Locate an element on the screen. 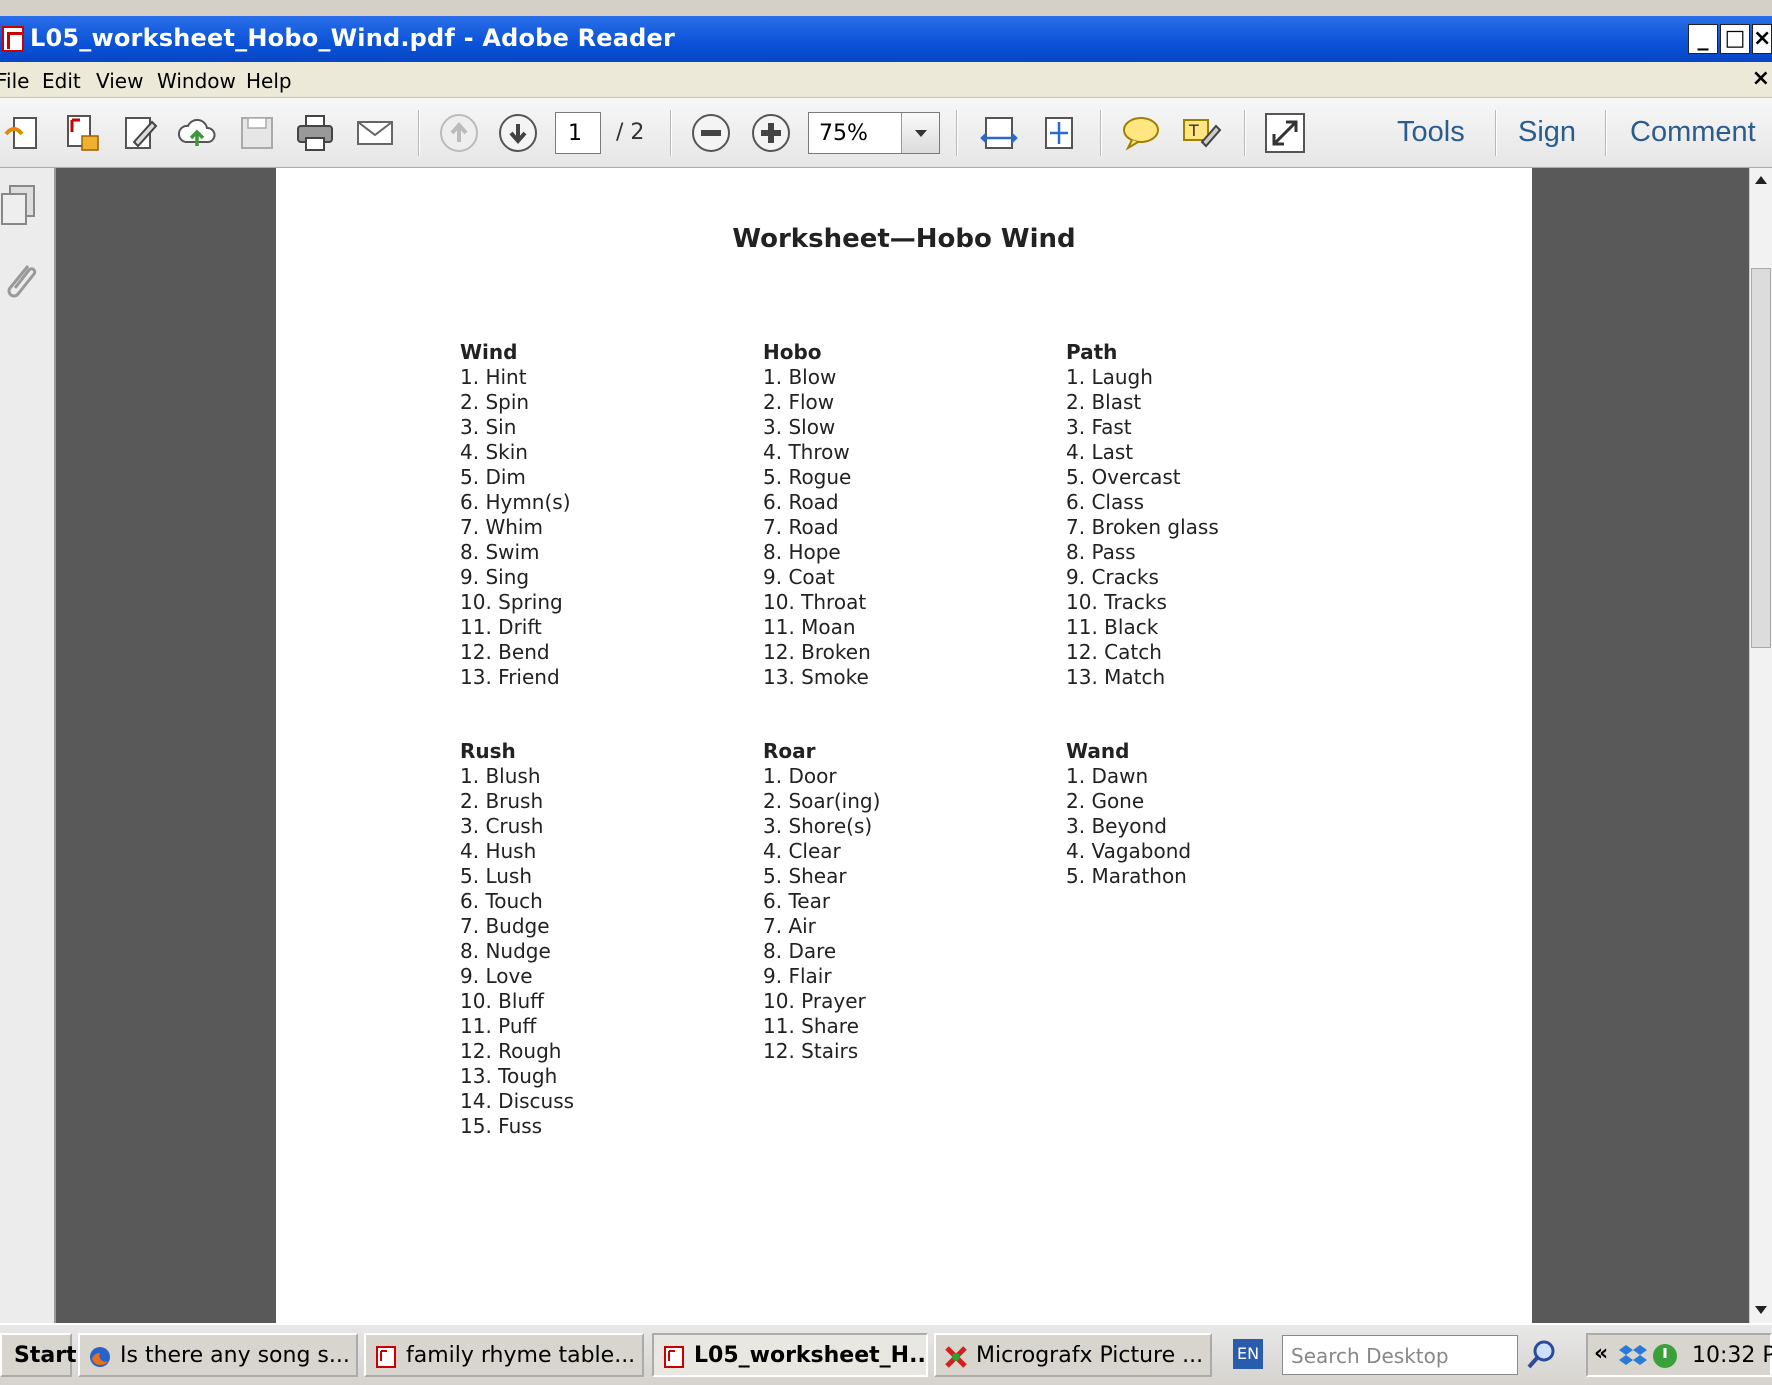 Image resolution: width=1772 pixels, height=1385 pixels. word-list-item: 3. Crush is located at coordinates (502, 826).